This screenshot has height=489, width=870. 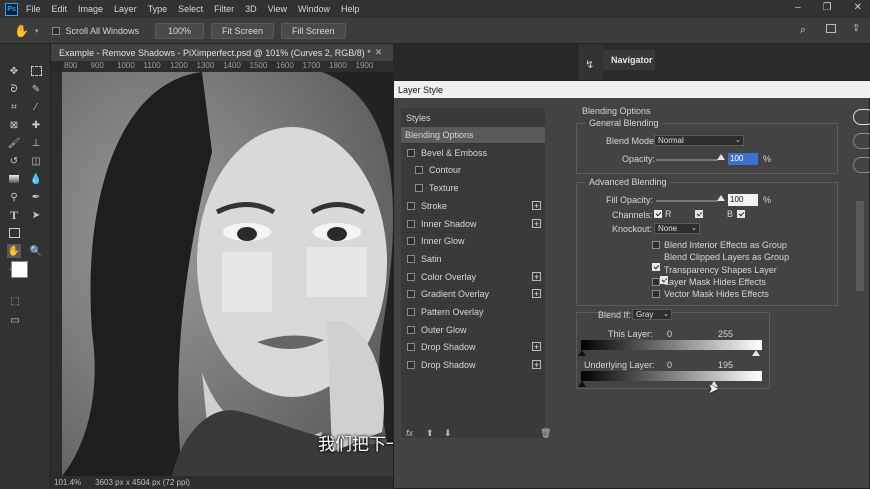 What do you see at coordinates (243, 30) in the screenshot?
I see `fit-screen-button: Fit Screen` at bounding box center [243, 30].